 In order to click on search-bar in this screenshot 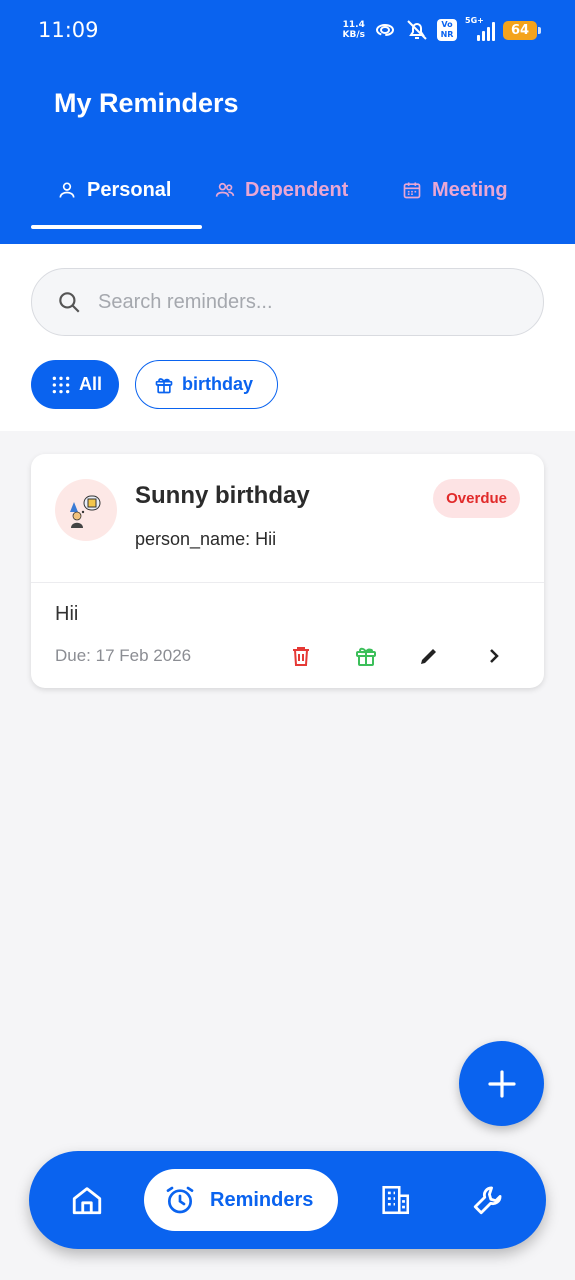, I will do `click(287, 302)`.